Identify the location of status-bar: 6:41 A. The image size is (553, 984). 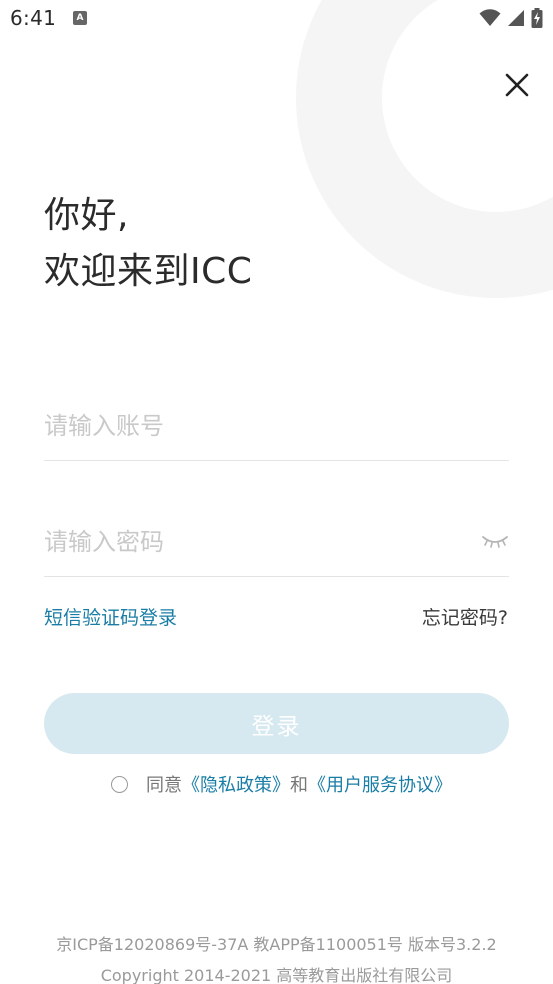
(276, 19).